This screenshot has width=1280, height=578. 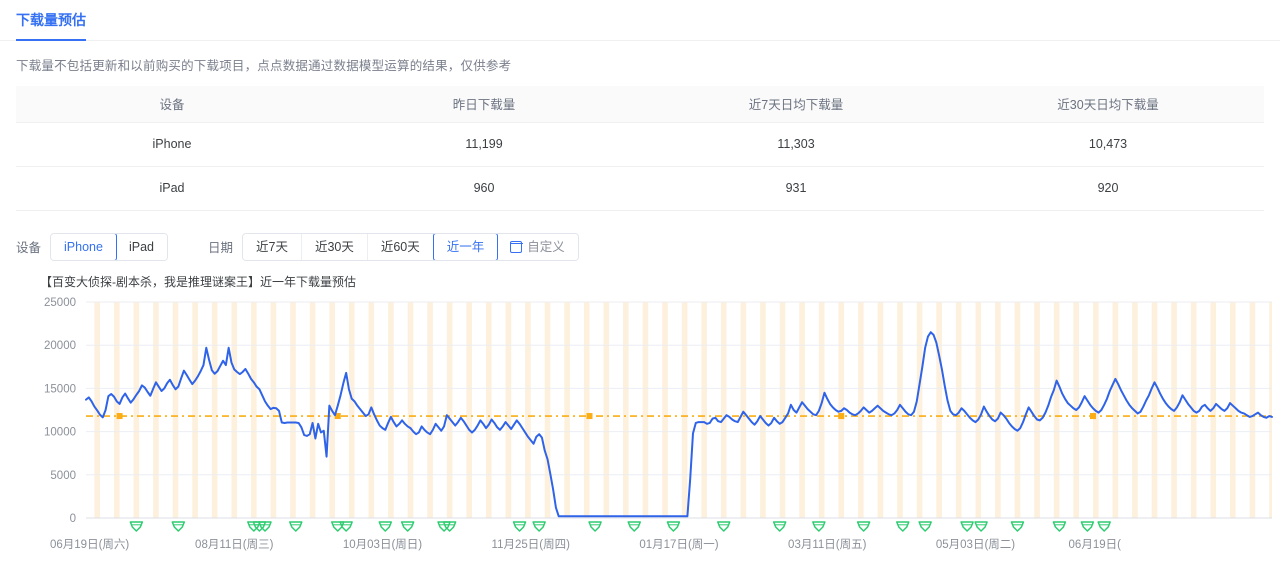 I want to click on description-text: 下载量不包括更新和以前购买的下载项目，点点数据通过数据模型运算的结果，仅供参考, so click(x=264, y=66).